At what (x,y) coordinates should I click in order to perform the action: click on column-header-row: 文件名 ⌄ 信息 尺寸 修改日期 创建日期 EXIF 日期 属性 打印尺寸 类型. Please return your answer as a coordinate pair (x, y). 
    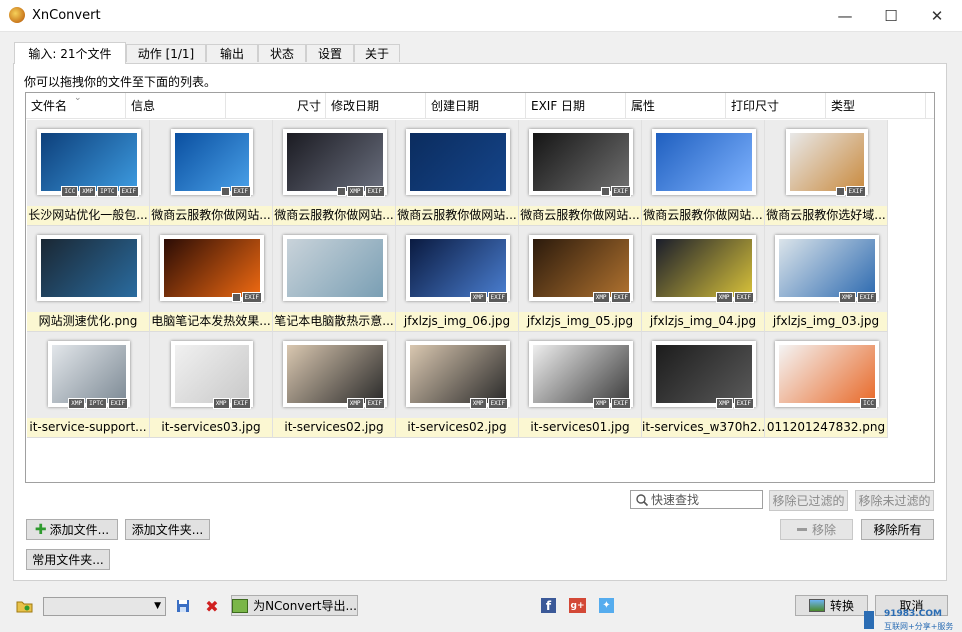
    Looking at the image, I should click on (480, 106).